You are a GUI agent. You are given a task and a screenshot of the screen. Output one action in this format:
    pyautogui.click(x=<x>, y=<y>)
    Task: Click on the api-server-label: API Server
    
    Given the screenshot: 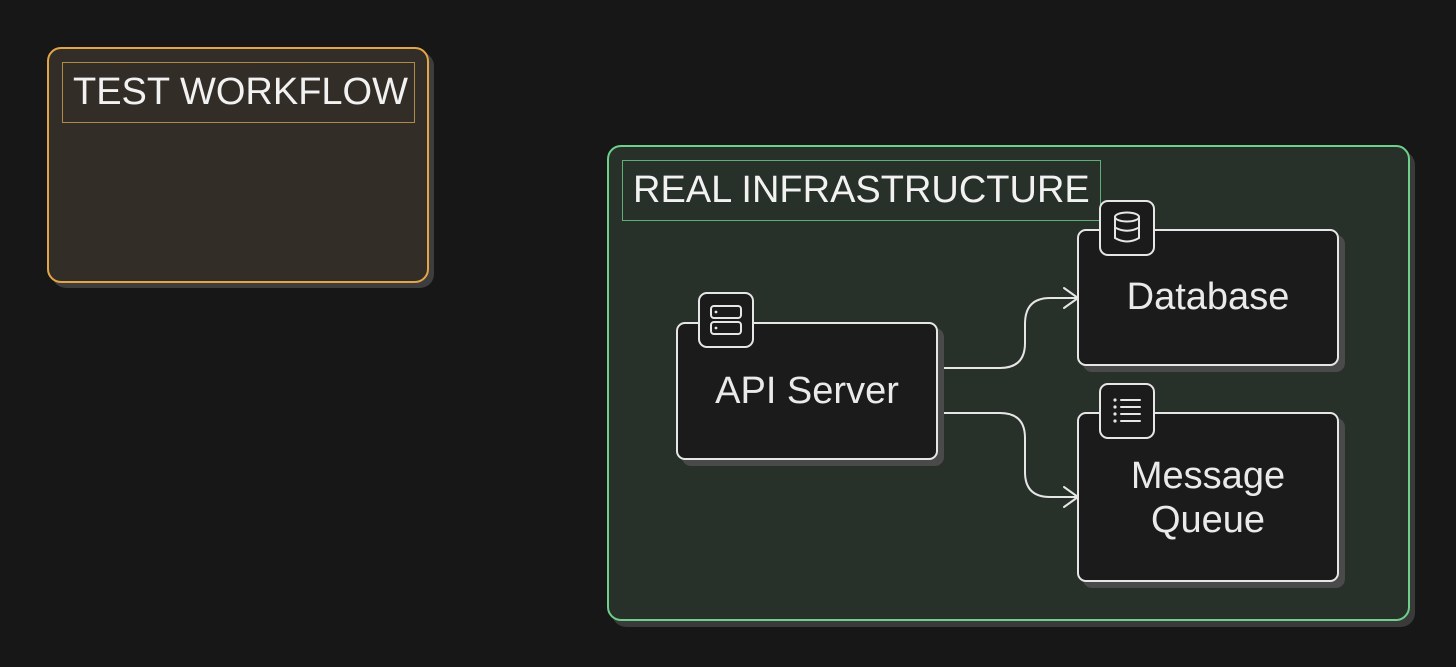 What is the action you would take?
    pyautogui.click(x=807, y=391)
    